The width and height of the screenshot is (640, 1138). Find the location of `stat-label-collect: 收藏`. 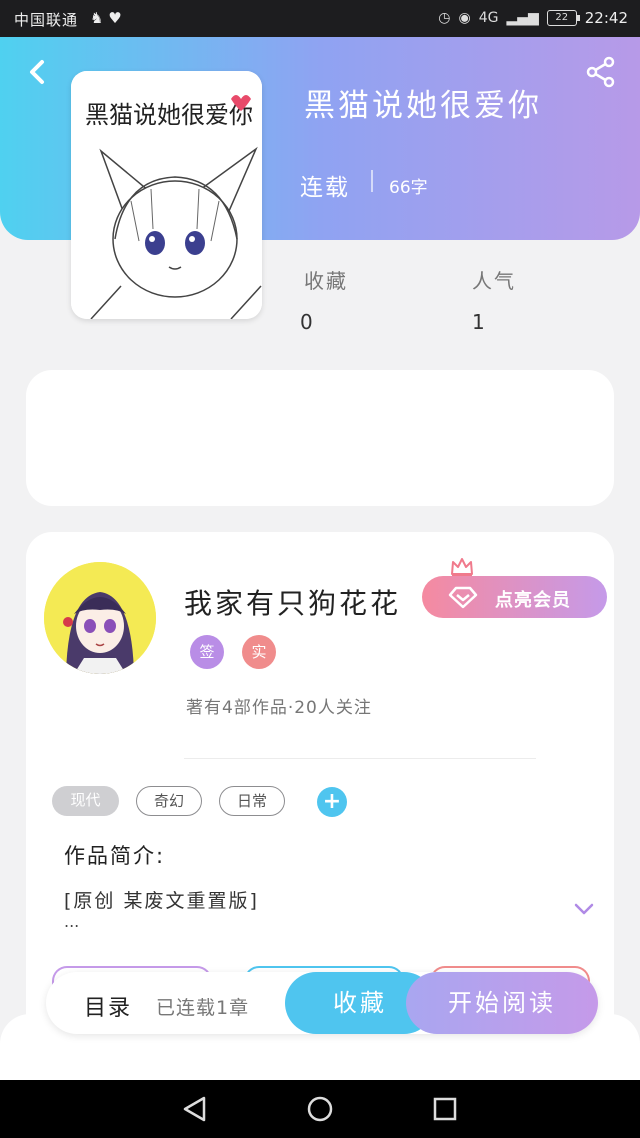

stat-label-collect: 收藏 is located at coordinates (326, 281).